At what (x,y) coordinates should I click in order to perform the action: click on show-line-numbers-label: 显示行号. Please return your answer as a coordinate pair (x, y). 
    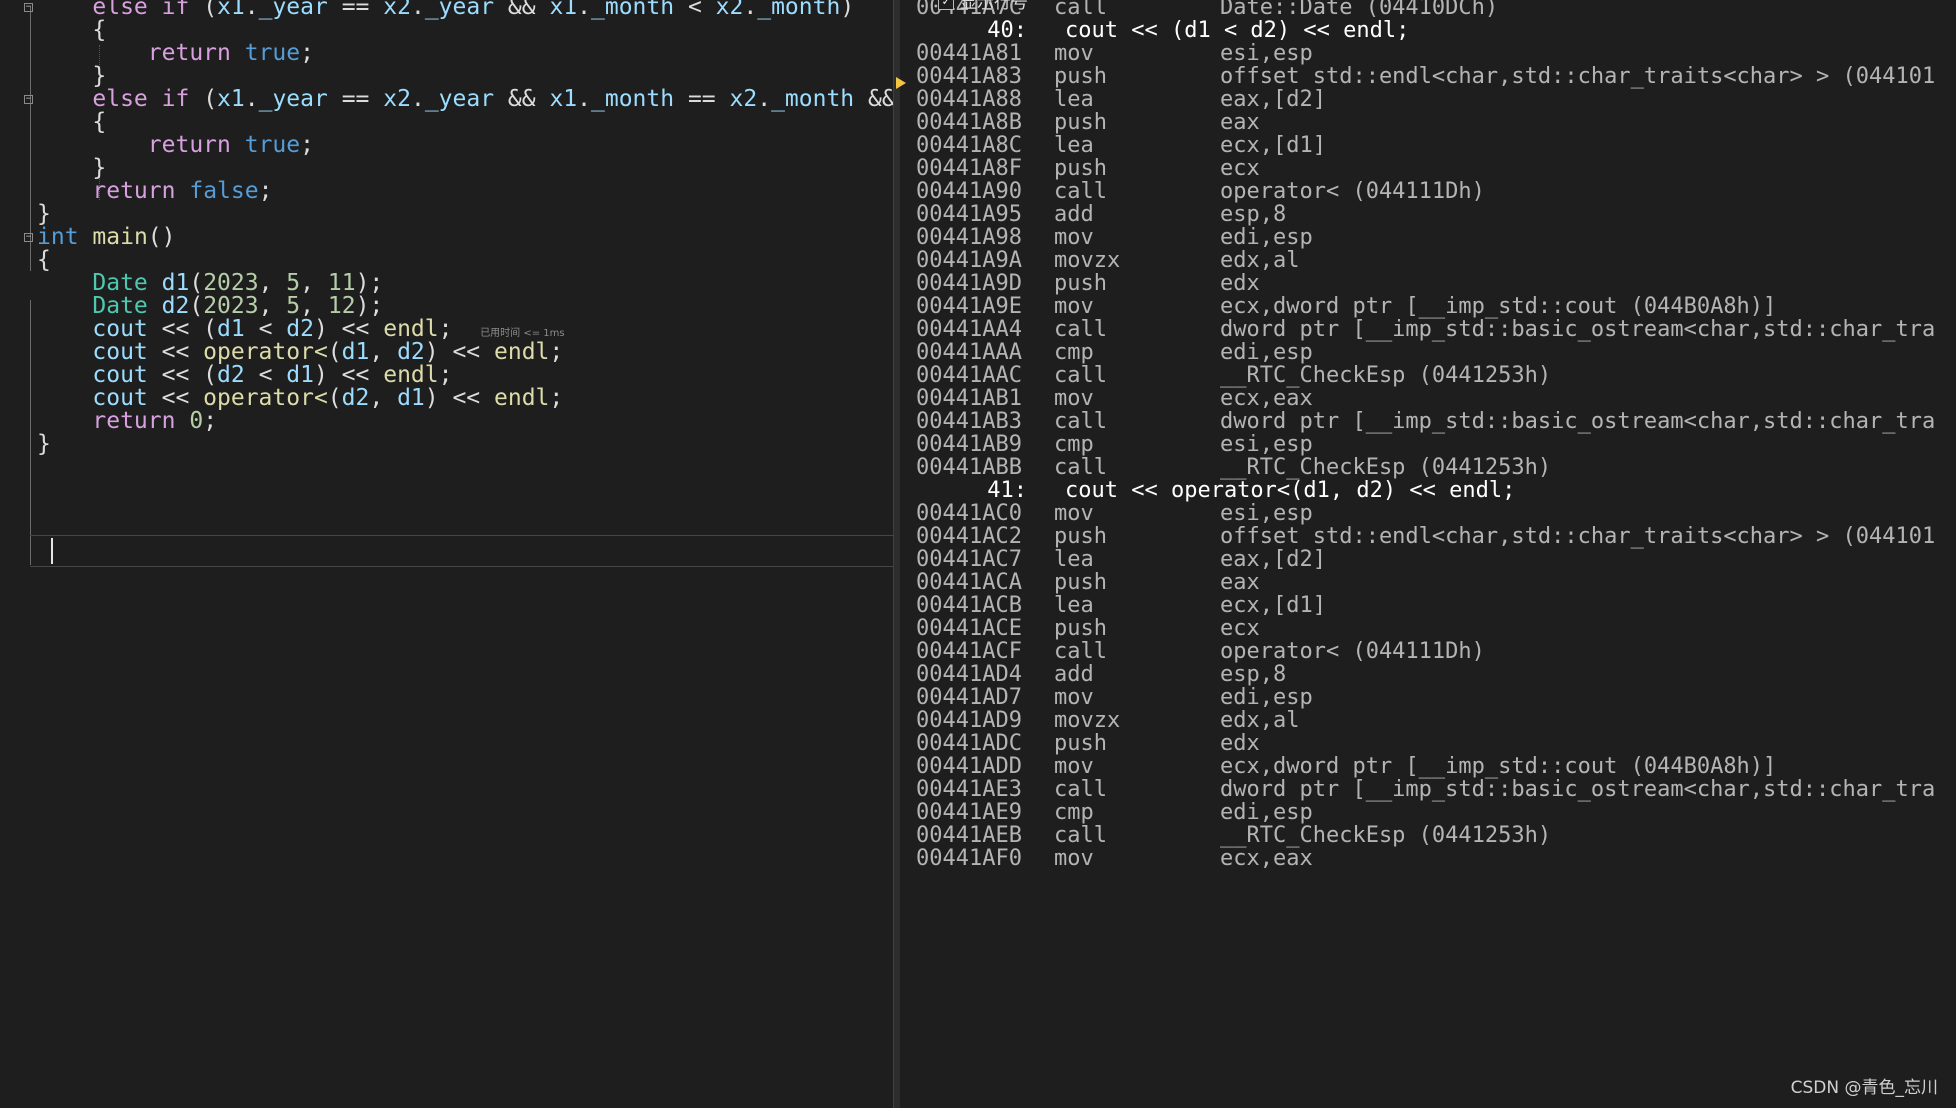
    Looking at the image, I should click on (994, 6).